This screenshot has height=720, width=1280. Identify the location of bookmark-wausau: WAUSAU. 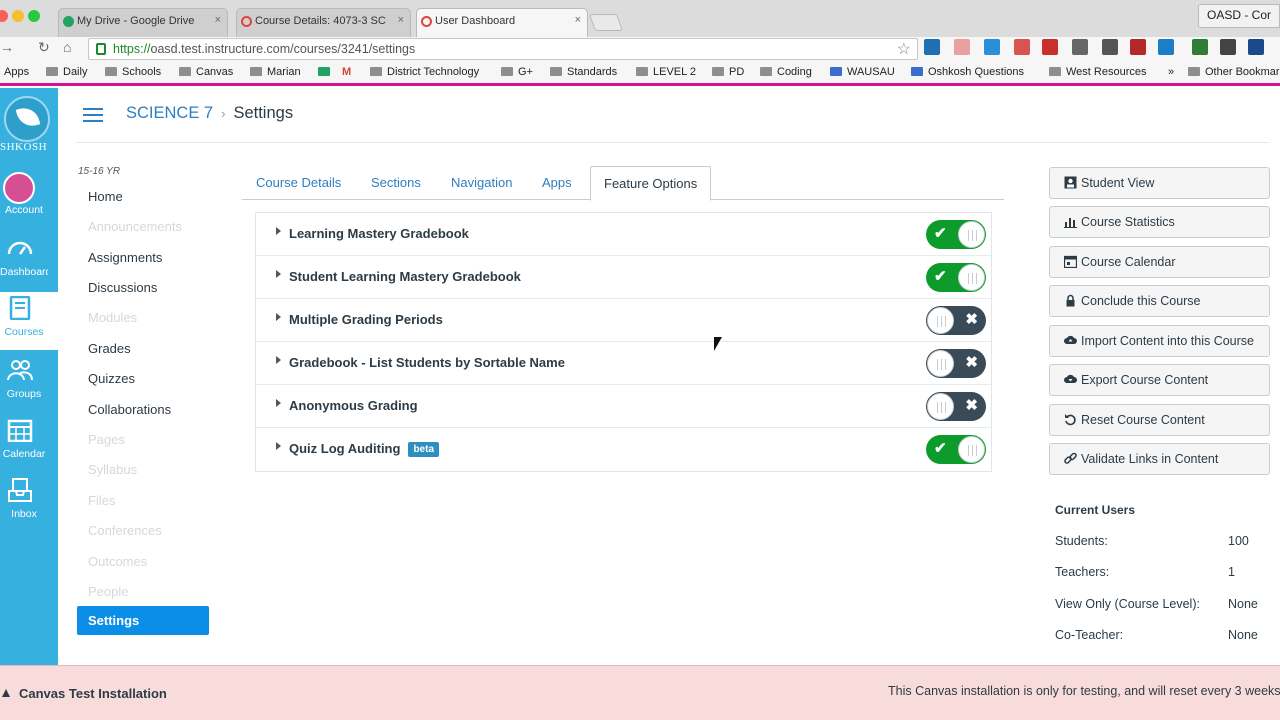
(862, 72).